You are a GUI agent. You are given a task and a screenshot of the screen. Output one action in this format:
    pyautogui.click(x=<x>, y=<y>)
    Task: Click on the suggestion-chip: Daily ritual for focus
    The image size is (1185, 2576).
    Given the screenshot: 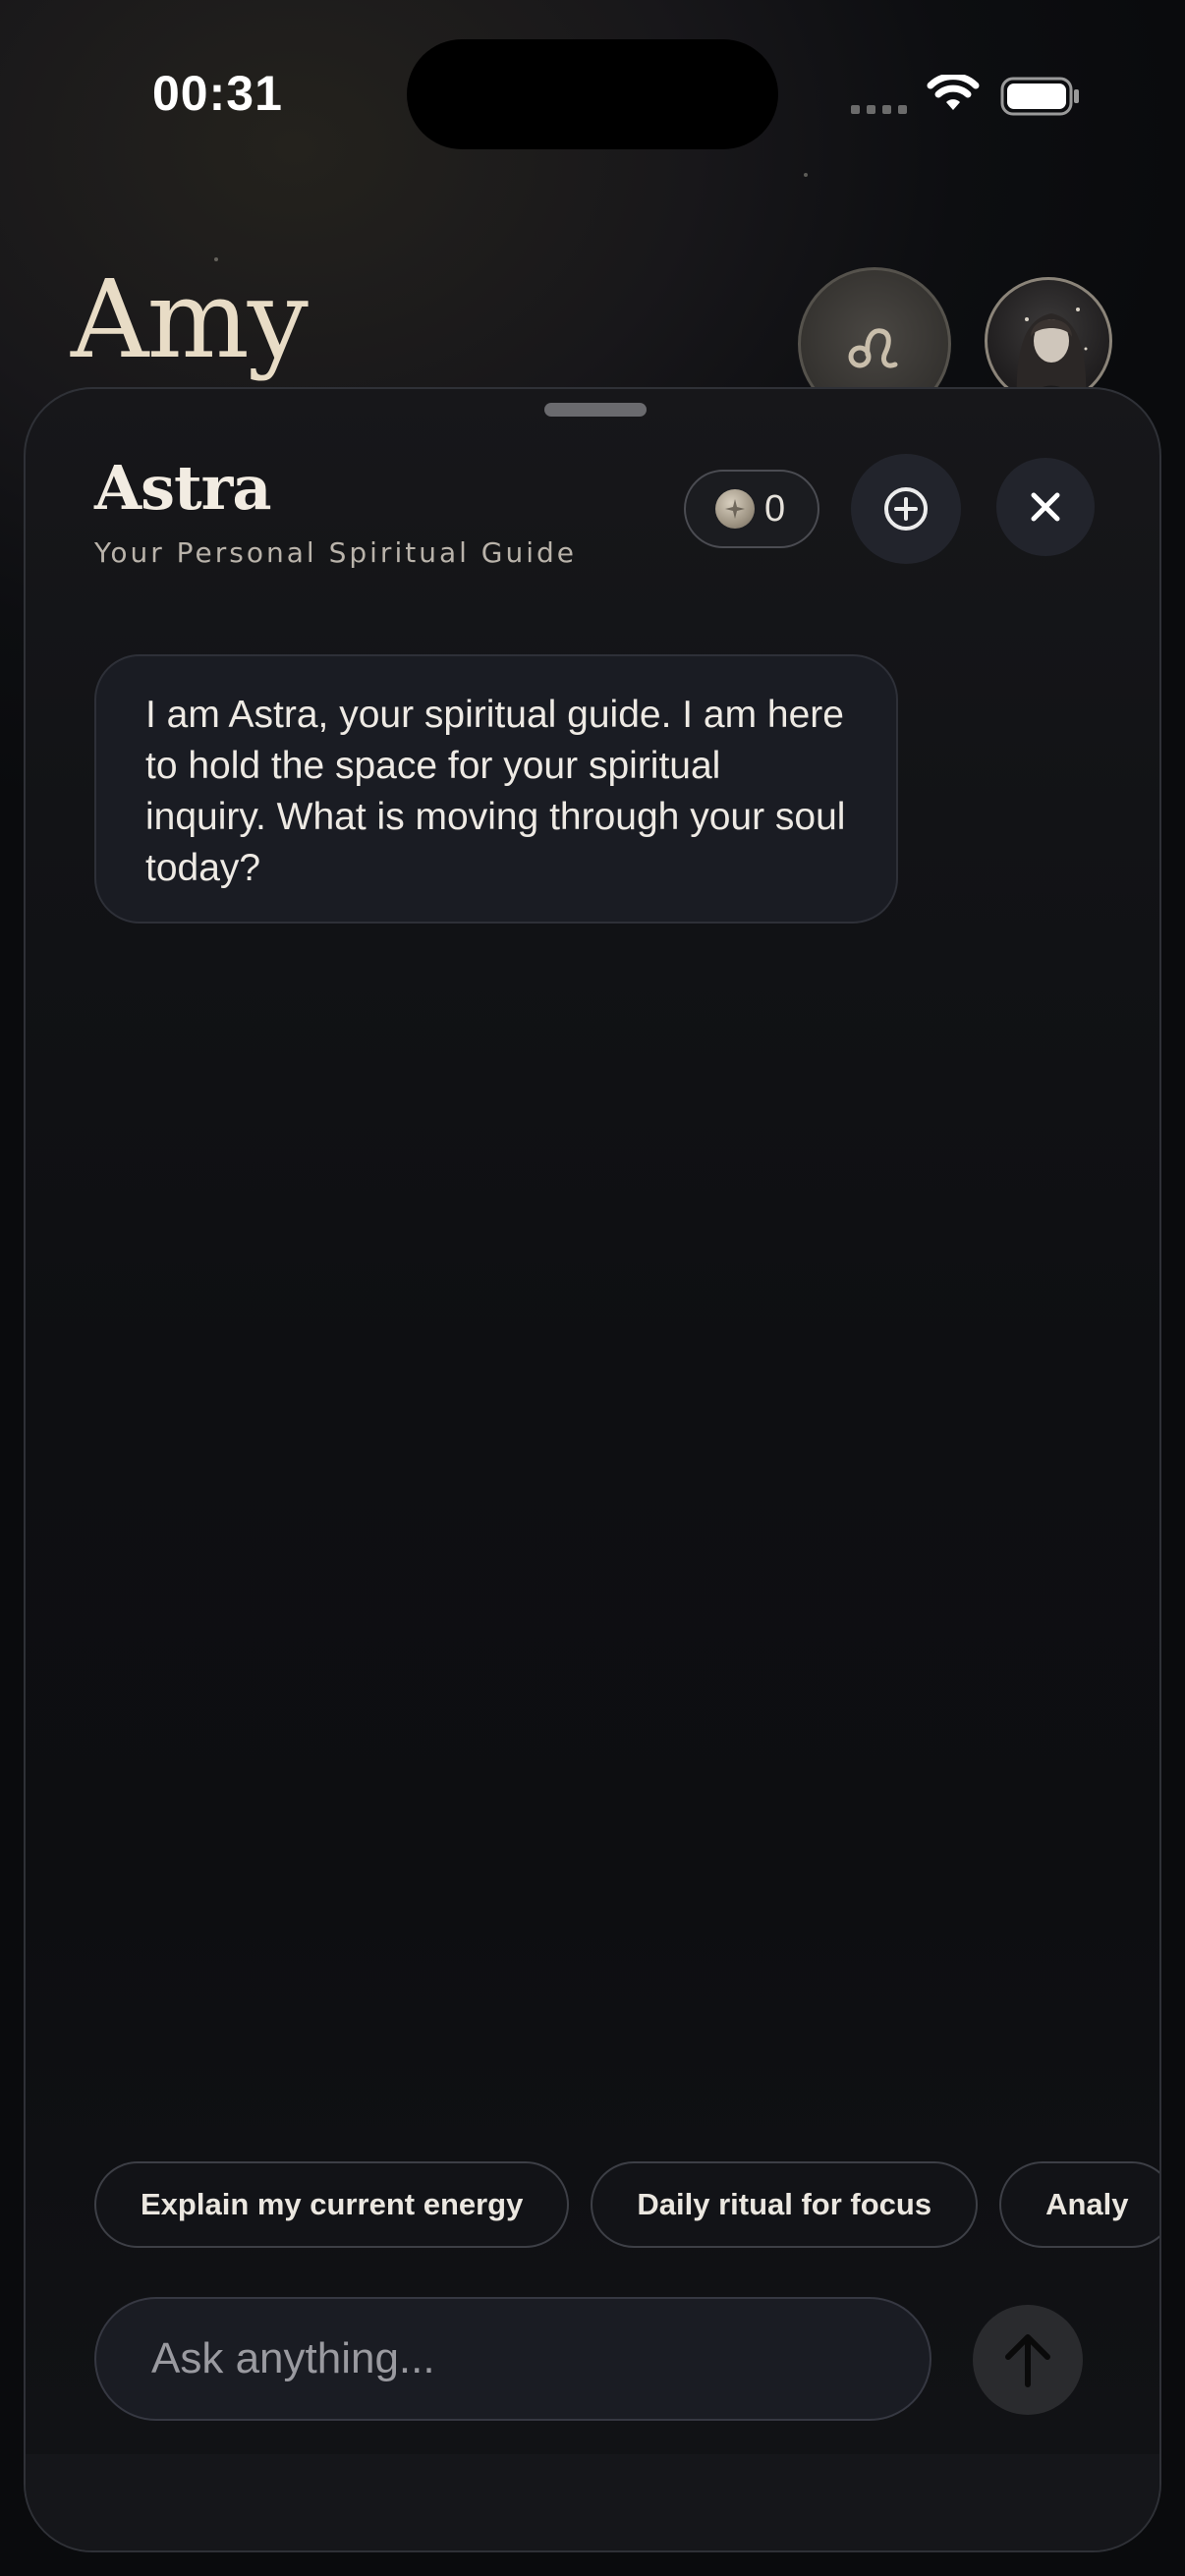 What is the action you would take?
    pyautogui.click(x=785, y=2204)
    